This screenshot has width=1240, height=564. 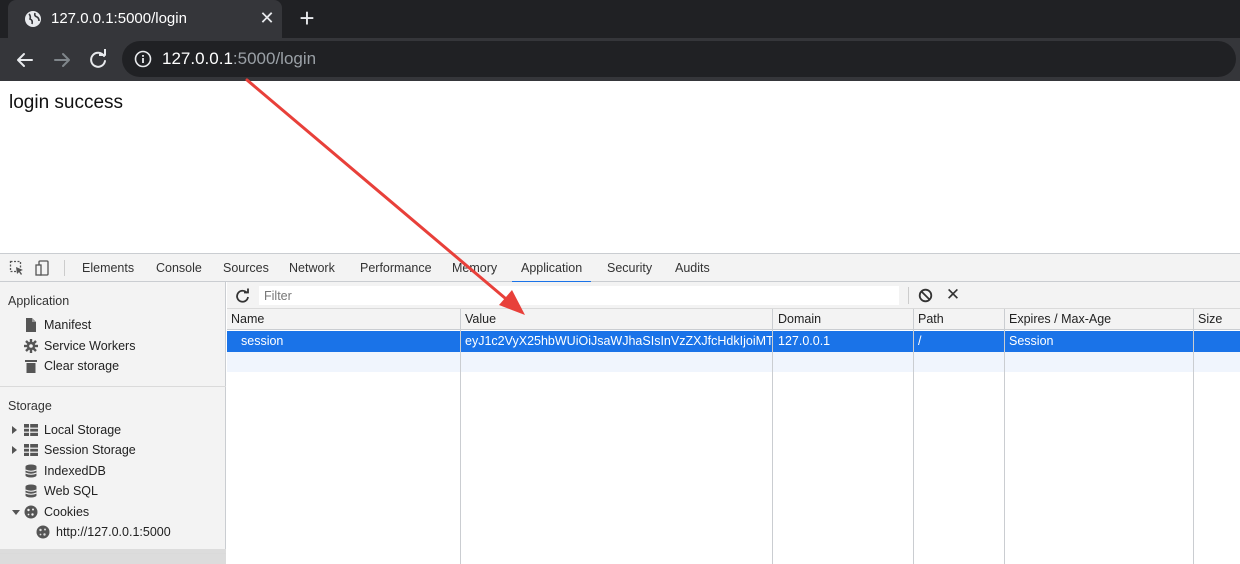 I want to click on sidebar-item-label: Session Storage, so click(x=90, y=450).